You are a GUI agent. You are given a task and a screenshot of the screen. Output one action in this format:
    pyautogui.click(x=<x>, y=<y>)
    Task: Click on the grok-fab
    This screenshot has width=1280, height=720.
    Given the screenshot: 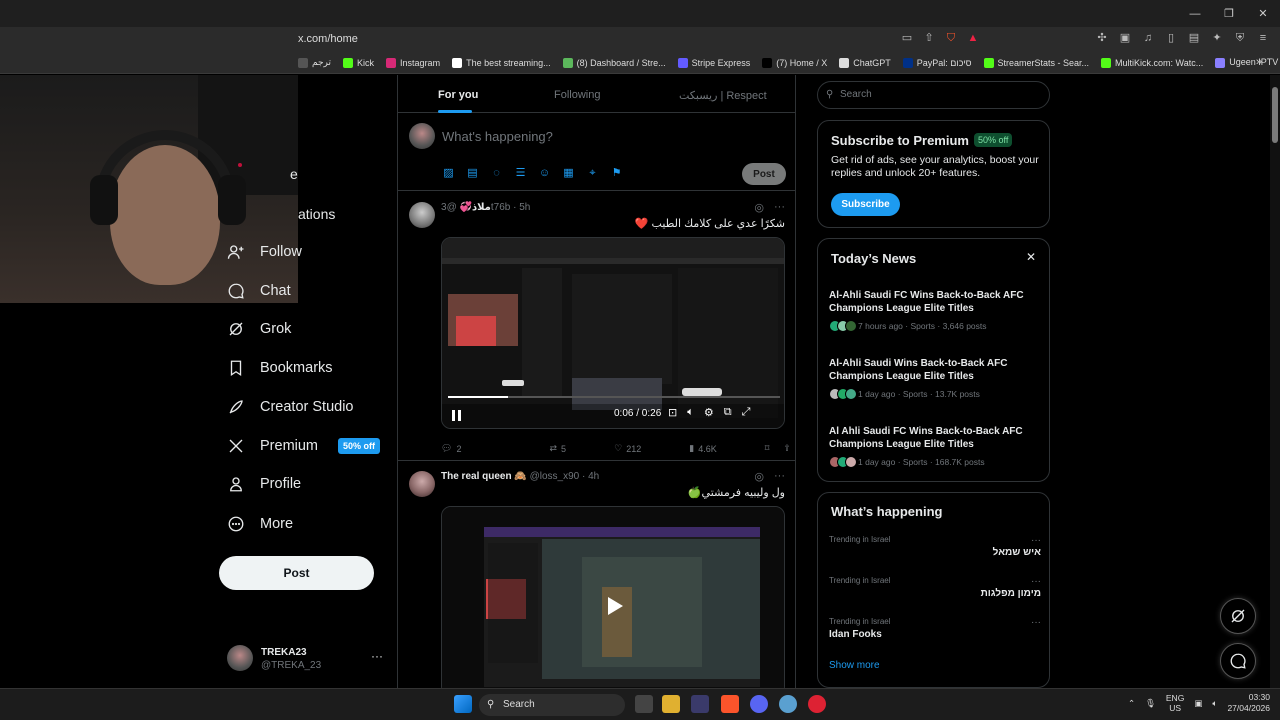 What is the action you would take?
    pyautogui.click(x=1238, y=616)
    